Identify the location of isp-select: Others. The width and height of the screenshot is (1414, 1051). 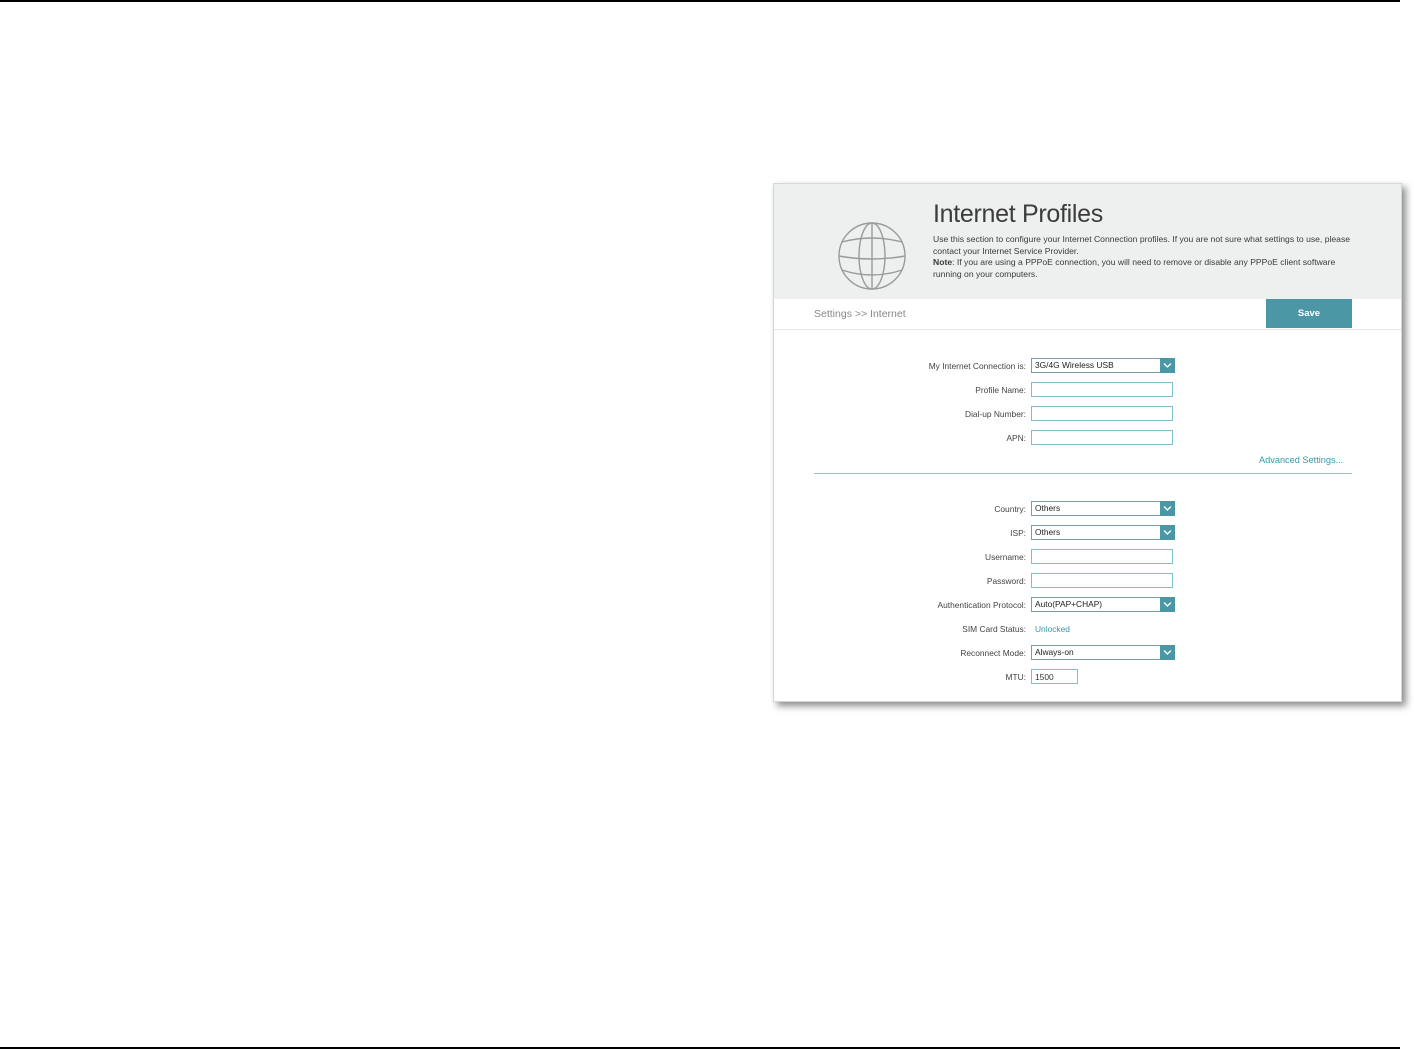
(1103, 532).